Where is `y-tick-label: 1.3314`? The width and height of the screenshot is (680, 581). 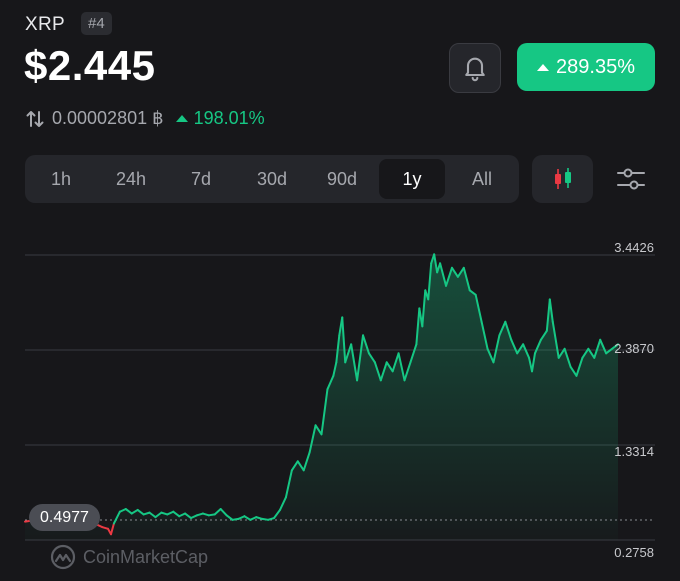 y-tick-label: 1.3314 is located at coordinates (634, 451).